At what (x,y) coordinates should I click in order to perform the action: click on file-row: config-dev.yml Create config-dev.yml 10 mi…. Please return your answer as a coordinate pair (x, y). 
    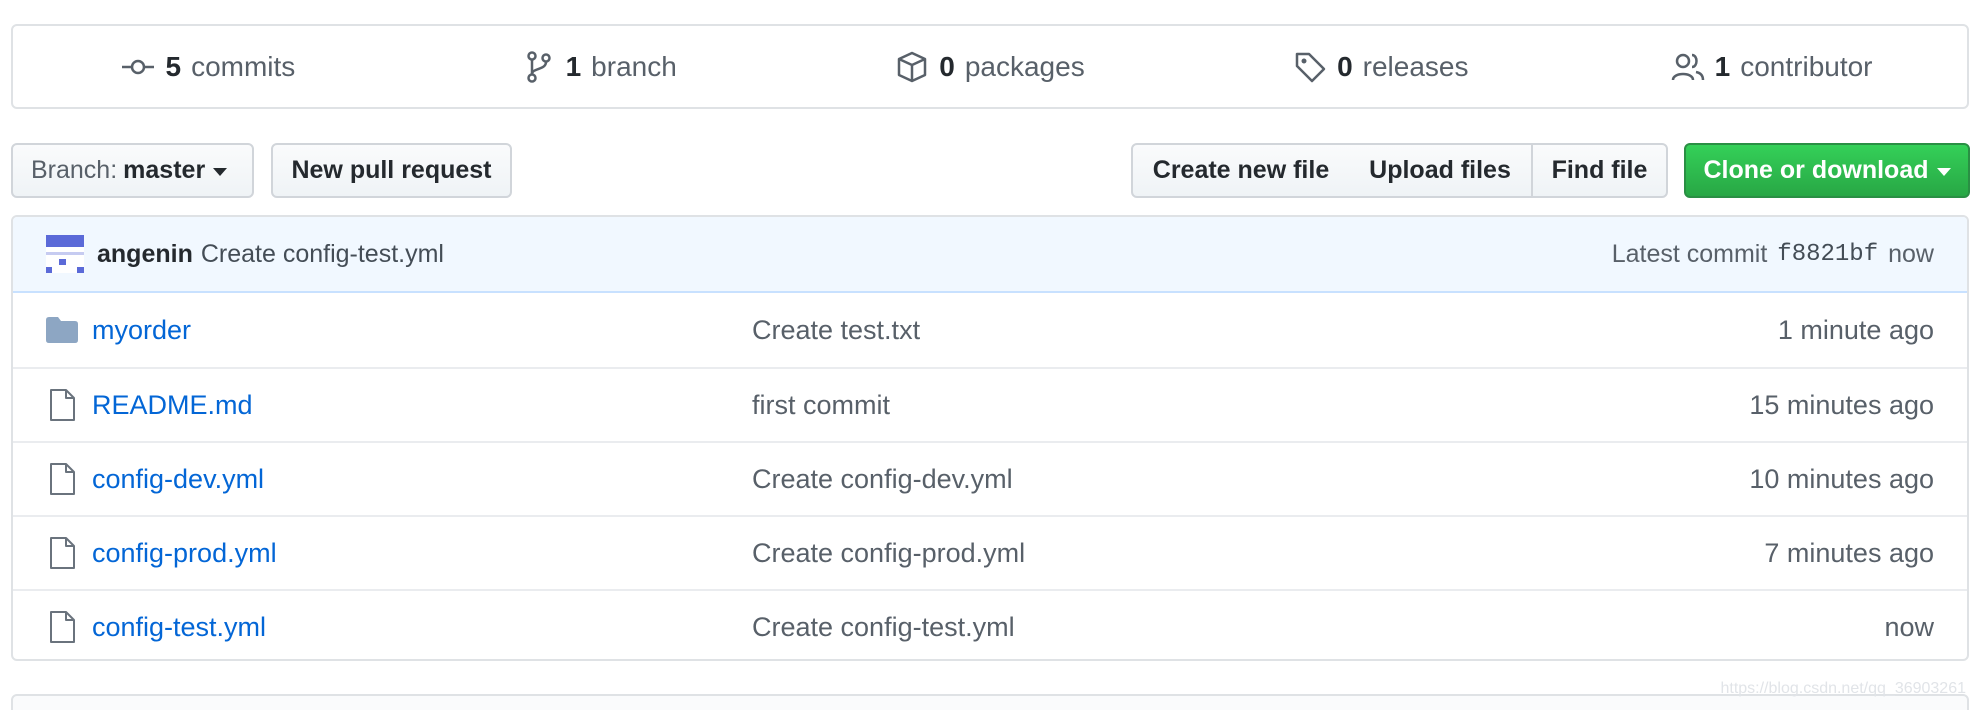
    Looking at the image, I should click on (990, 478).